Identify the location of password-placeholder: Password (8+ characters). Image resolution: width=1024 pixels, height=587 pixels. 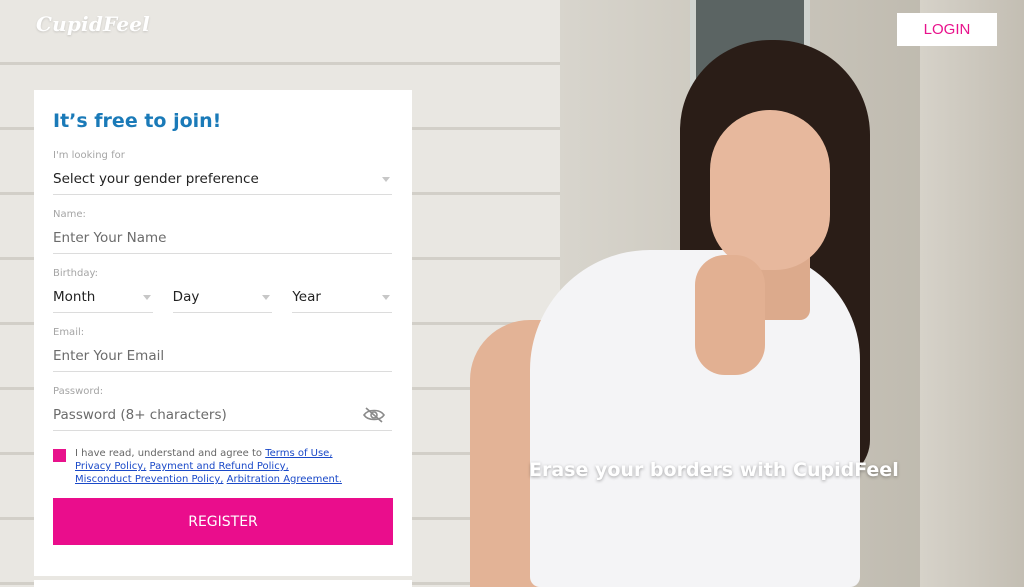
(140, 415).